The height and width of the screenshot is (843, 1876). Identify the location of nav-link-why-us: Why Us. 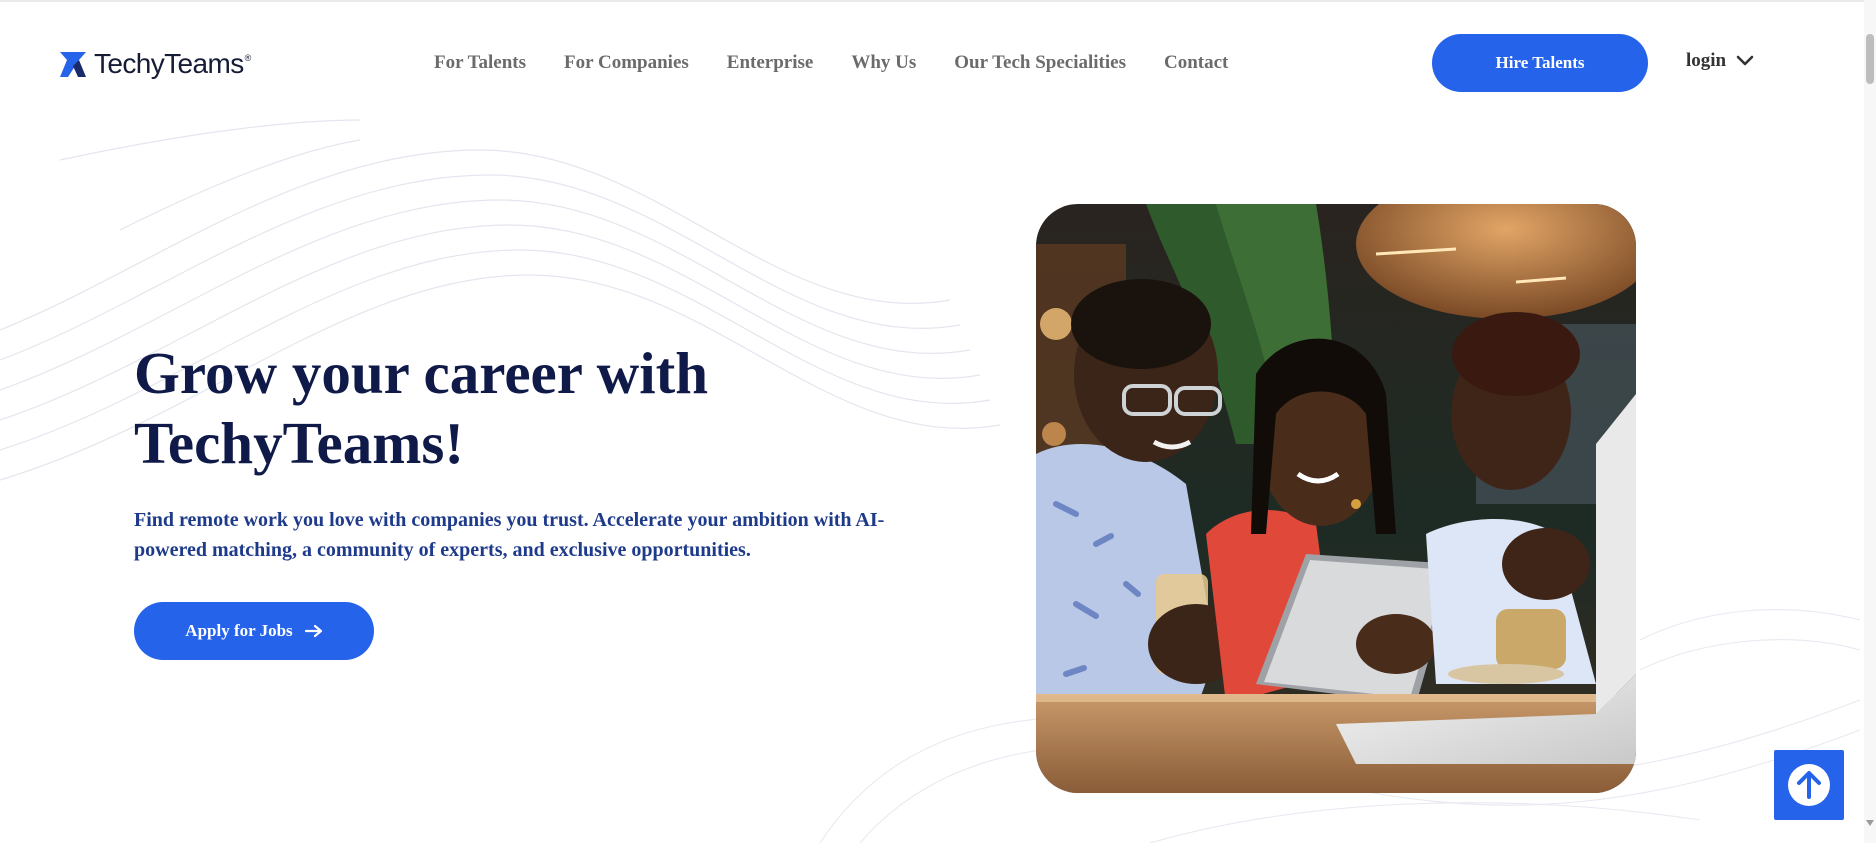
(883, 62).